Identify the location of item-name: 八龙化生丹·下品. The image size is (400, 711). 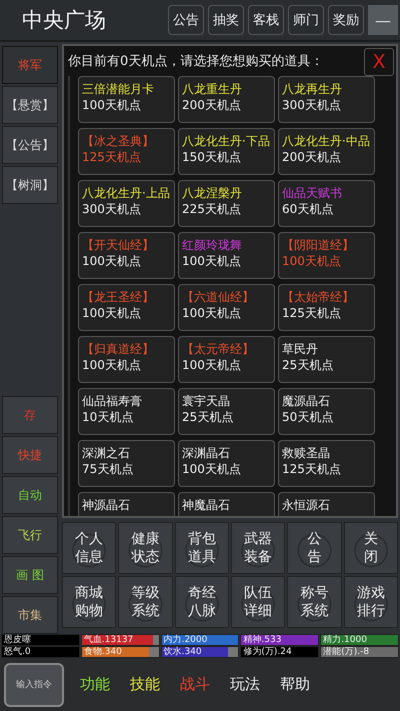
(226, 141).